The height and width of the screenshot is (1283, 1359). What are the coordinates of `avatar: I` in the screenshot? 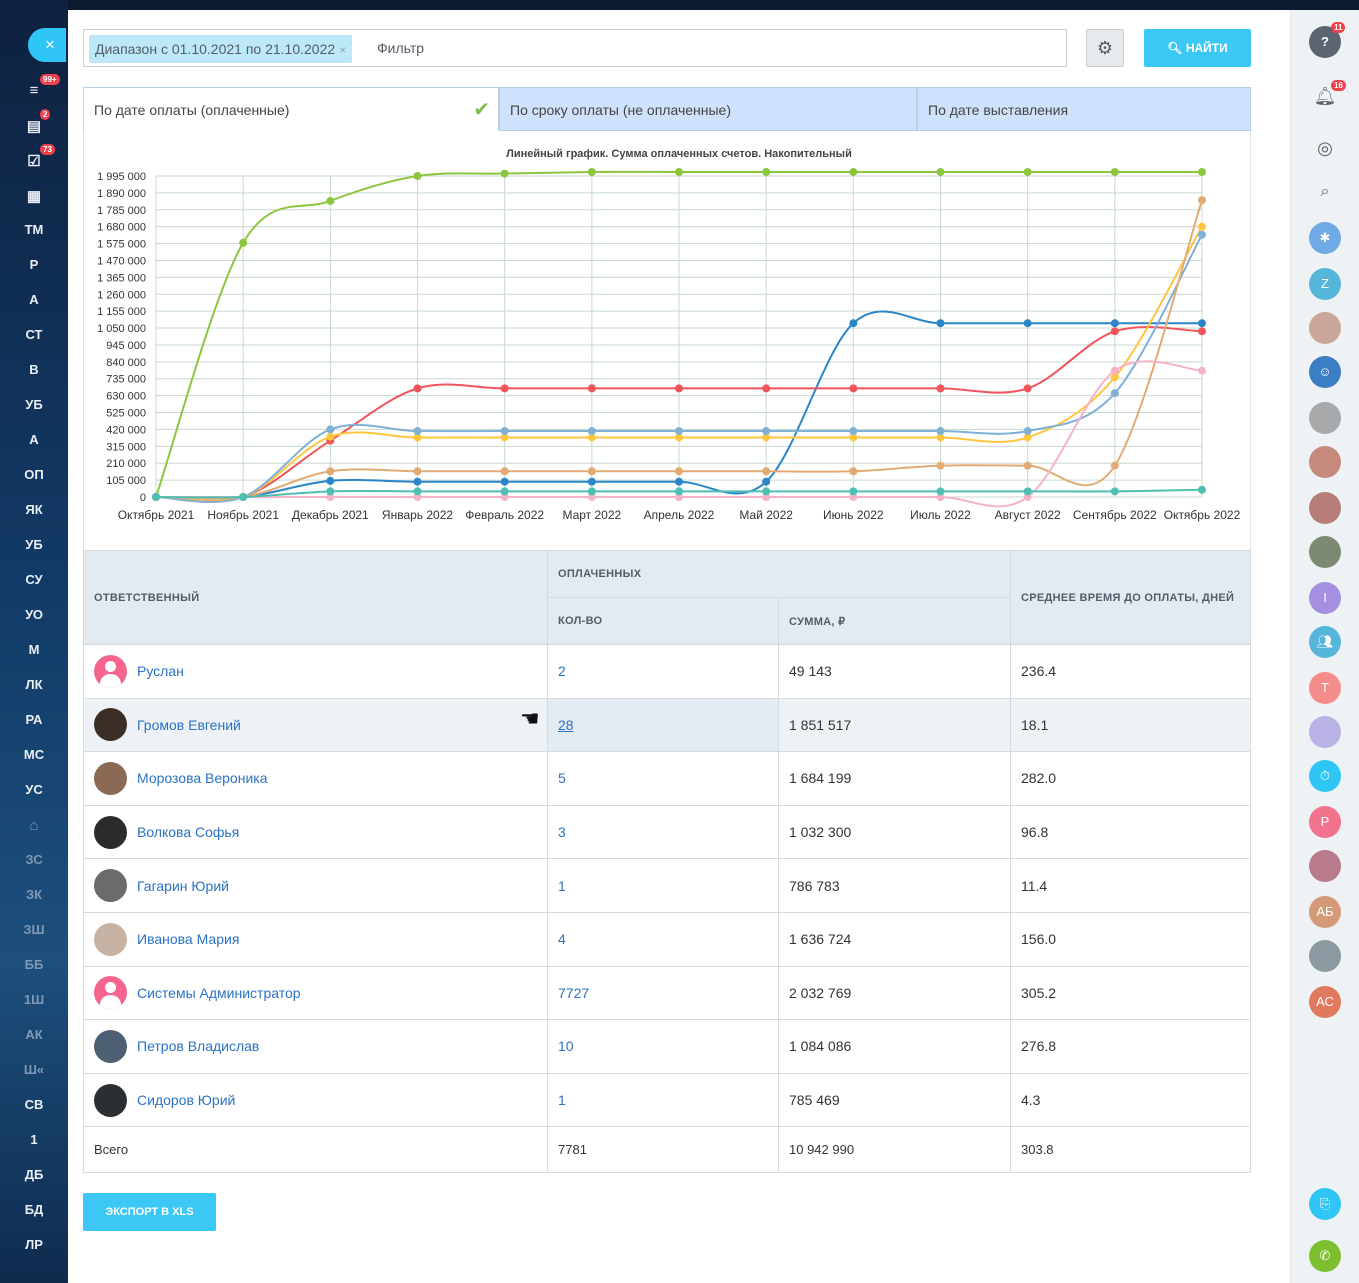 It's located at (1325, 598).